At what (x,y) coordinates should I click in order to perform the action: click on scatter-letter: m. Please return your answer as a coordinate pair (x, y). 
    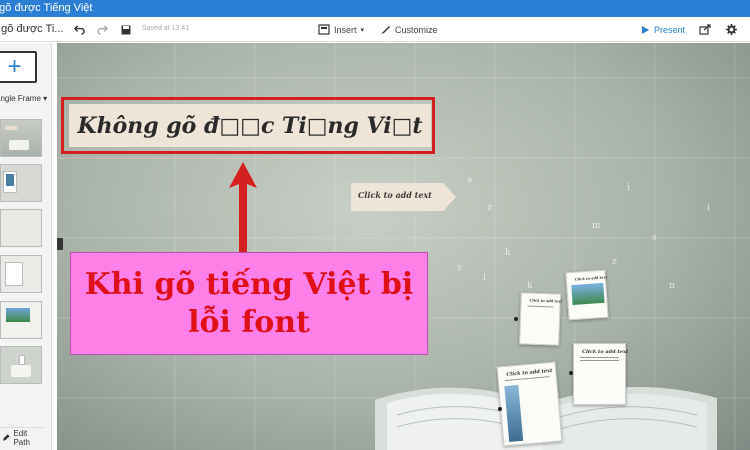
    Looking at the image, I should click on (596, 226).